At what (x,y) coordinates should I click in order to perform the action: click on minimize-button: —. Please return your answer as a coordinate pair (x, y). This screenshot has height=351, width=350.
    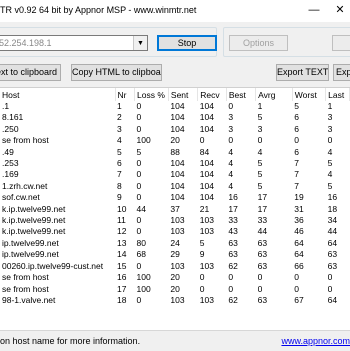
    Looking at the image, I should click on (314, 10).